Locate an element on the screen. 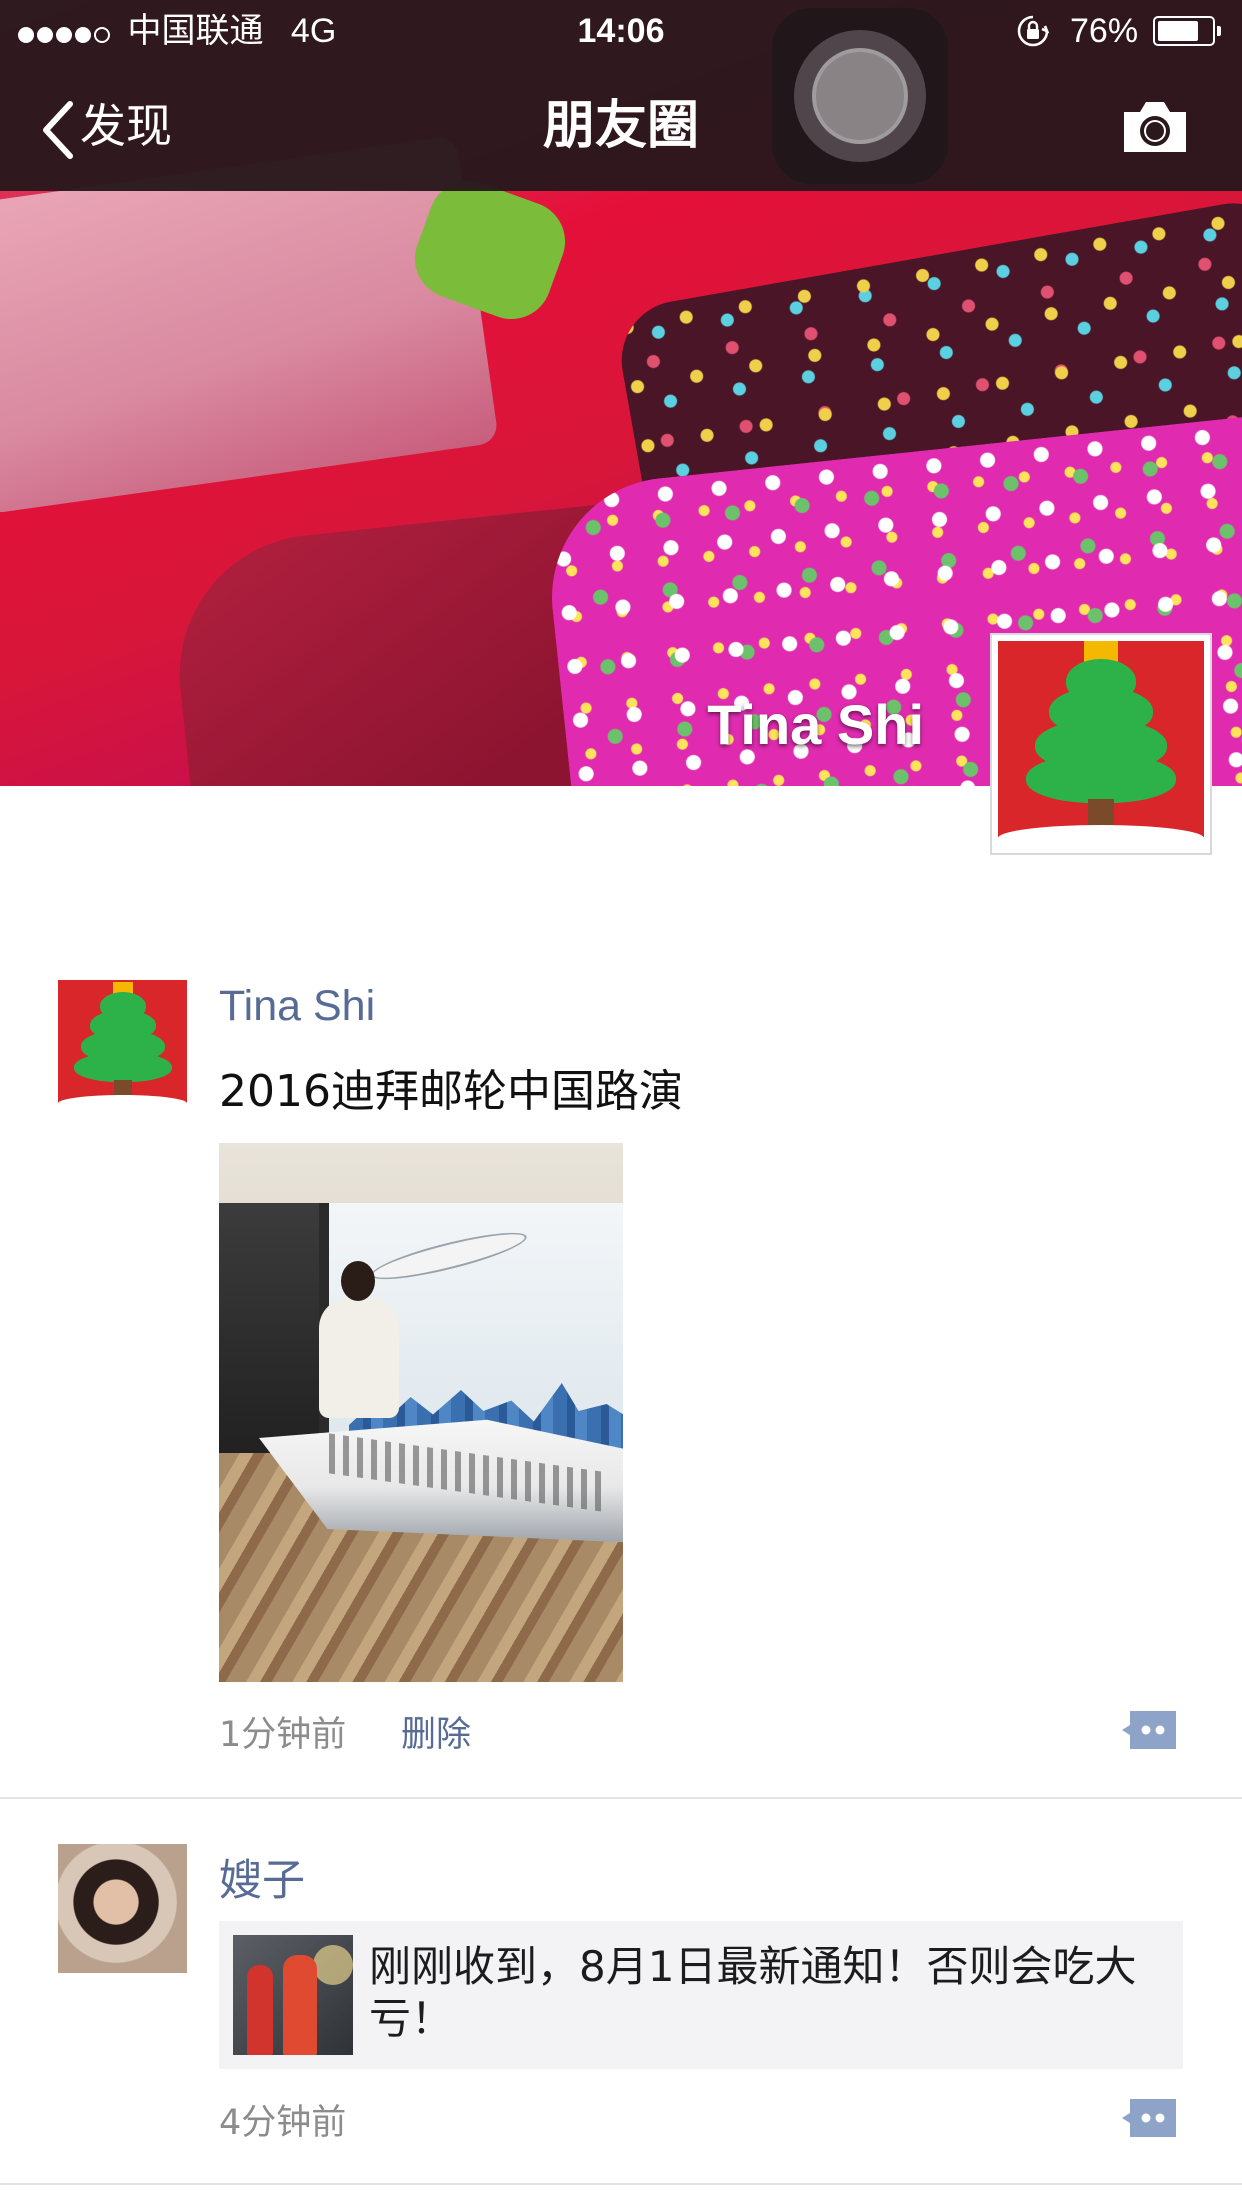 The width and height of the screenshot is (1242, 2208). post-text: 2016迪拜邮轮中国路演 is located at coordinates (451, 1091).